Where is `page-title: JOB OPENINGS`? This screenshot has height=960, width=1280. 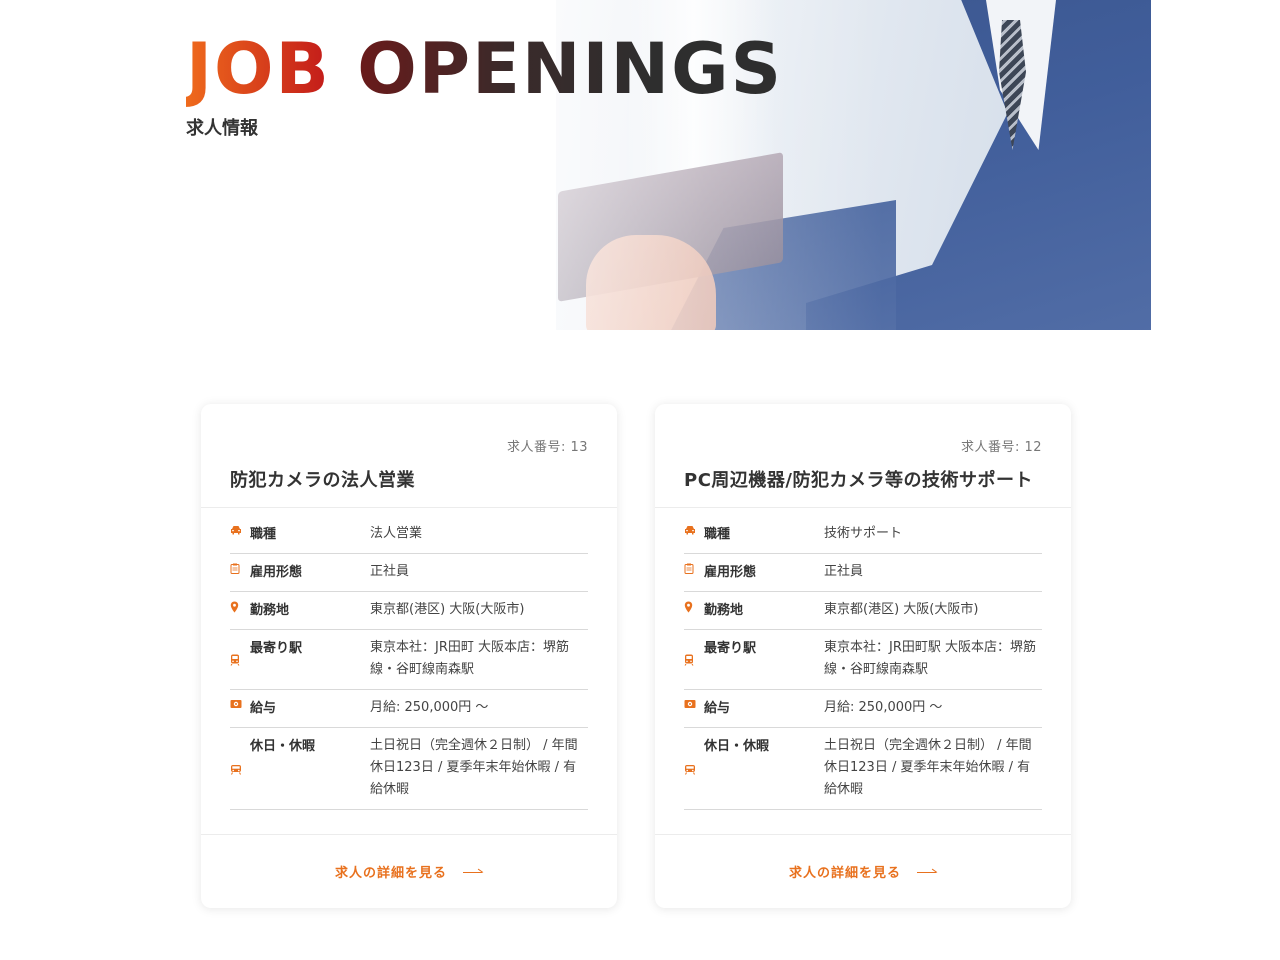
page-title: JOB OPENINGS is located at coordinates (484, 69).